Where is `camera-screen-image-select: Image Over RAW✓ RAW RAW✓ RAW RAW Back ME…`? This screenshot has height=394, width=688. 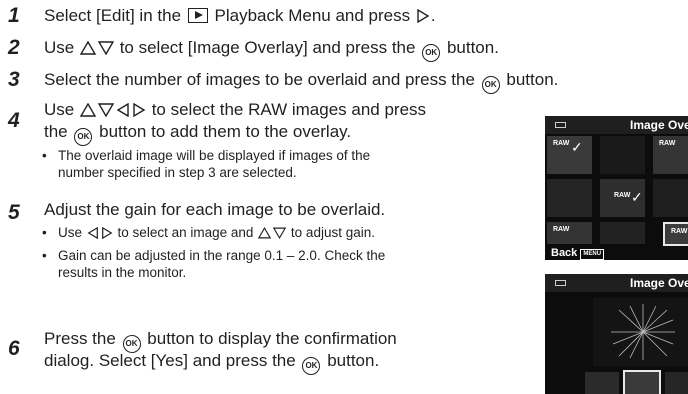 camera-screen-image-select: Image Over RAW✓ RAW RAW✓ RAW RAW Back ME… is located at coordinates (616, 188).